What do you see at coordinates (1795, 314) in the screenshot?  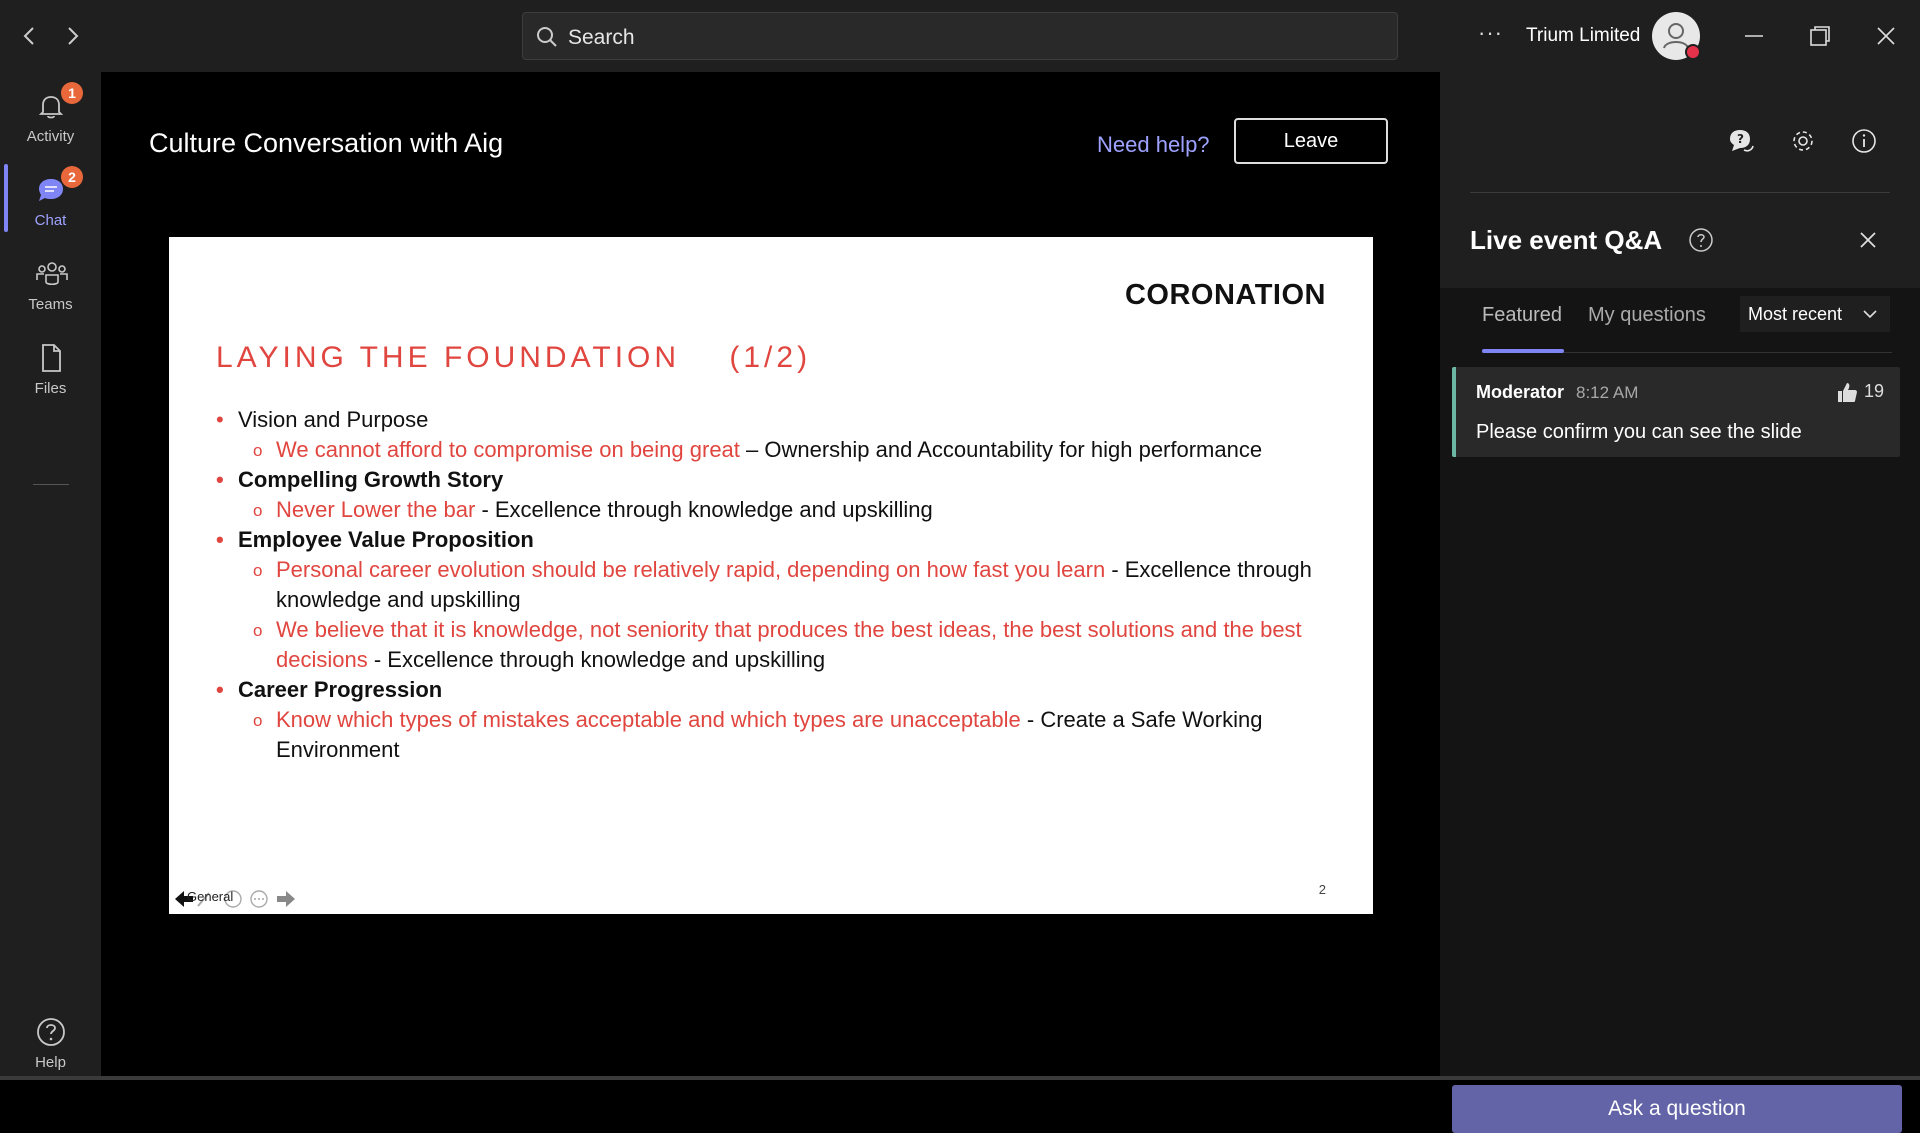 I see `sort-value: Most recent` at bounding box center [1795, 314].